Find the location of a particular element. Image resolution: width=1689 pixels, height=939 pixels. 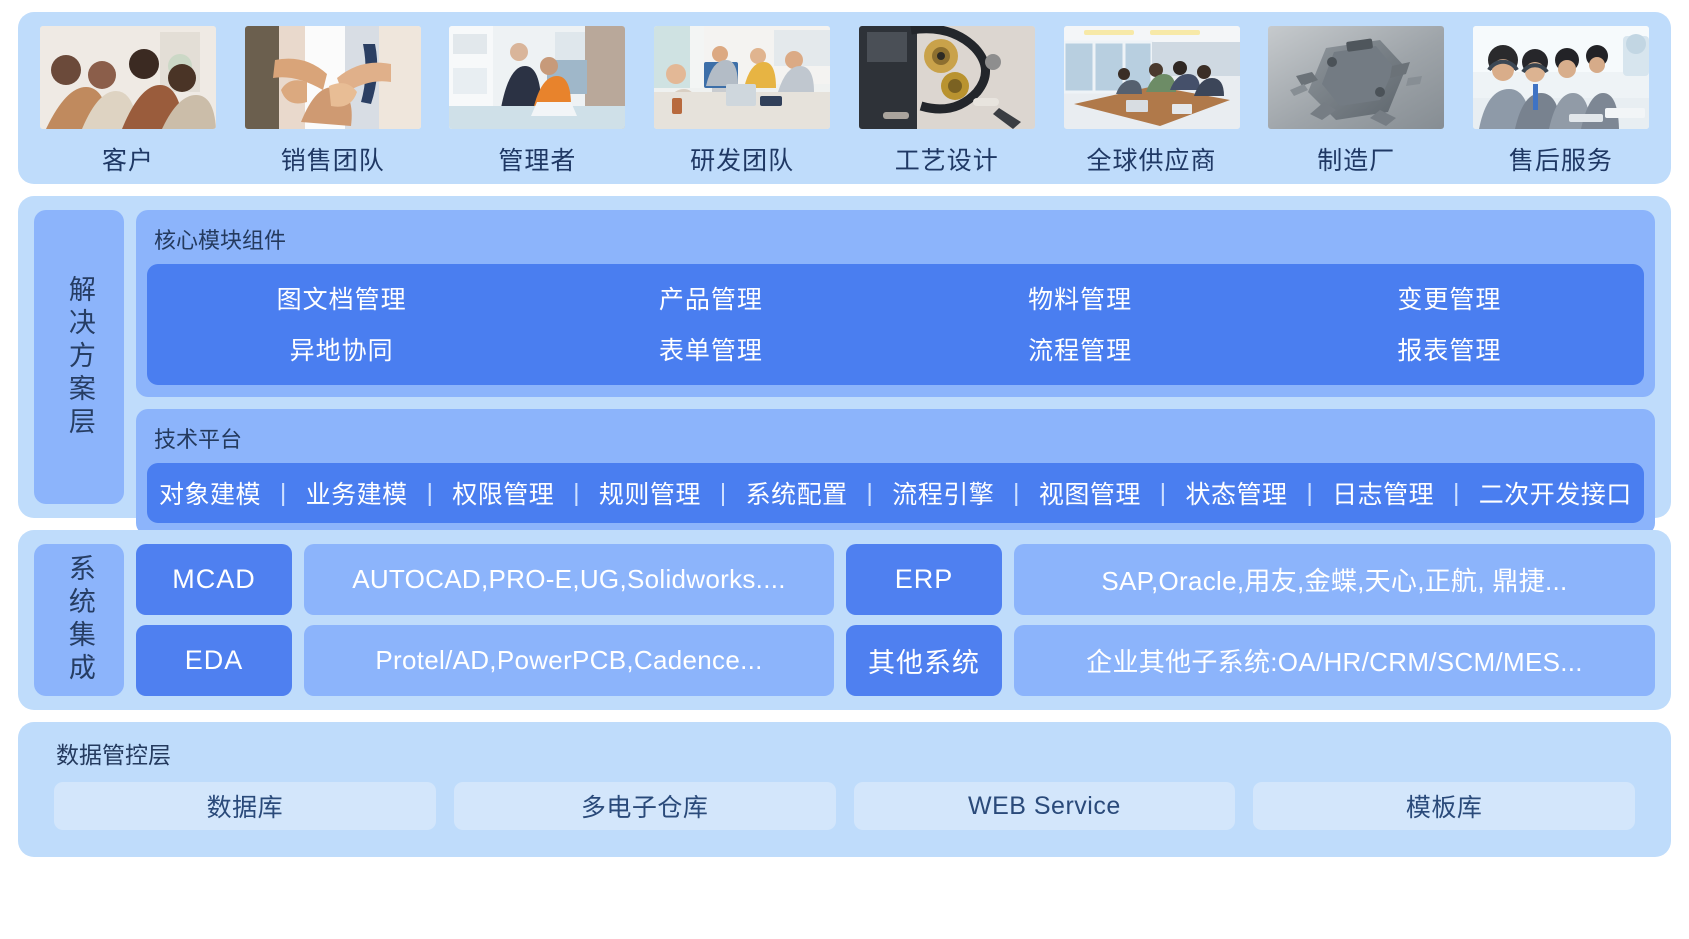

car-chassis-render-photo is located at coordinates (1356, 77).